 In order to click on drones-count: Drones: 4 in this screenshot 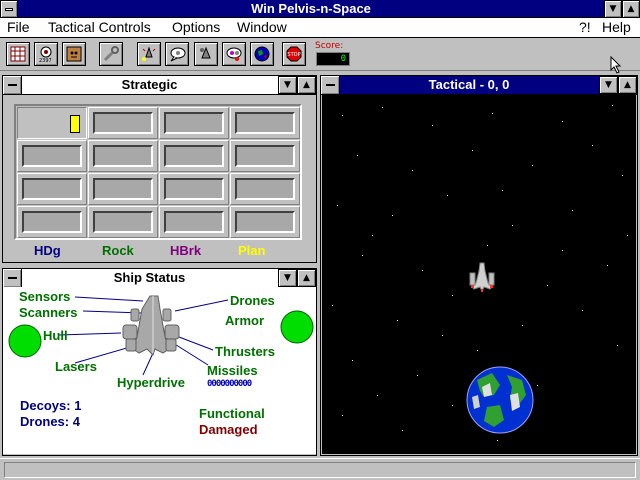, I will do `click(50, 421)`.